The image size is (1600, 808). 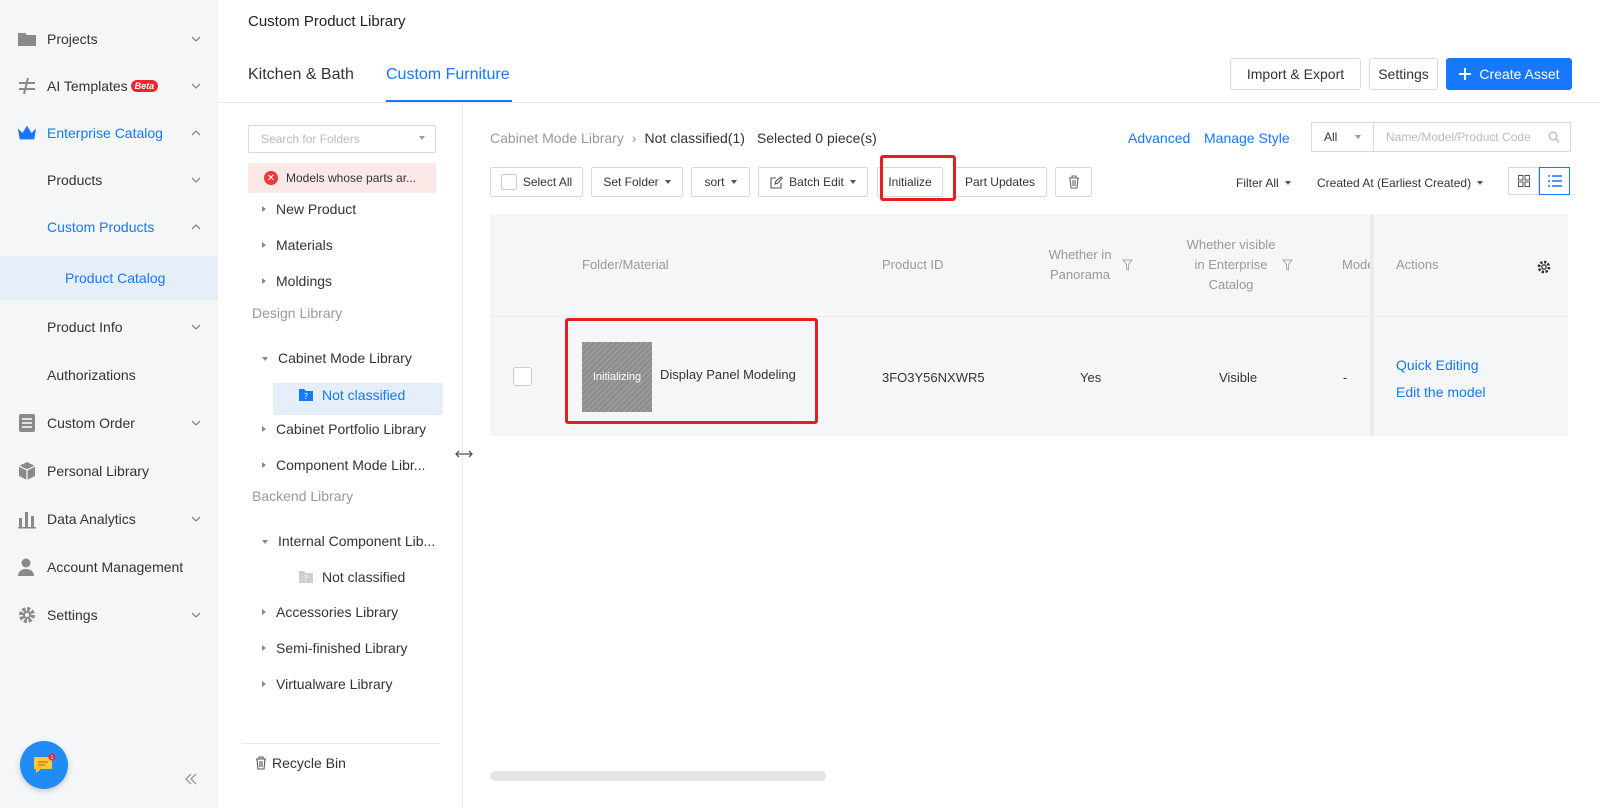 What do you see at coordinates (1400, 183) in the screenshot?
I see `sort-order-dropdown: Created At (Earliest Created)` at bounding box center [1400, 183].